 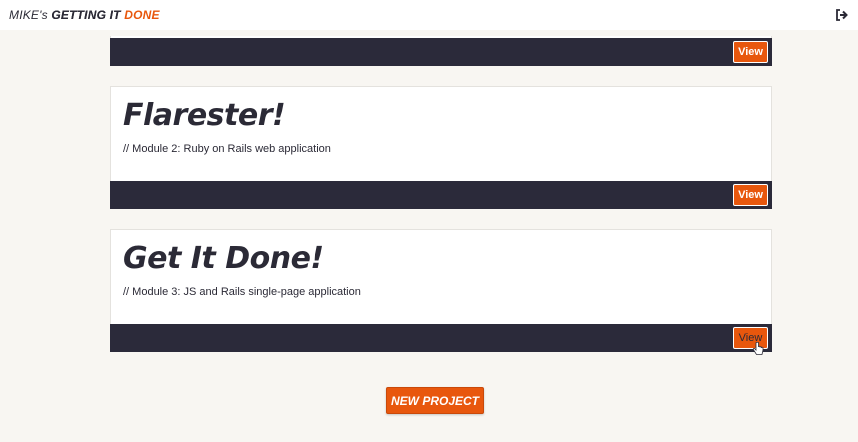 What do you see at coordinates (223, 258) in the screenshot?
I see `project-title: Get It Done!` at bounding box center [223, 258].